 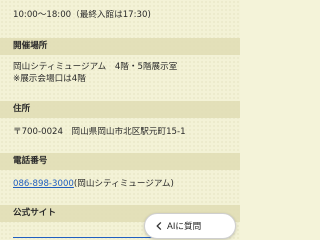 What do you see at coordinates (120, 109) in the screenshot?
I see `address-heading: 住所` at bounding box center [120, 109].